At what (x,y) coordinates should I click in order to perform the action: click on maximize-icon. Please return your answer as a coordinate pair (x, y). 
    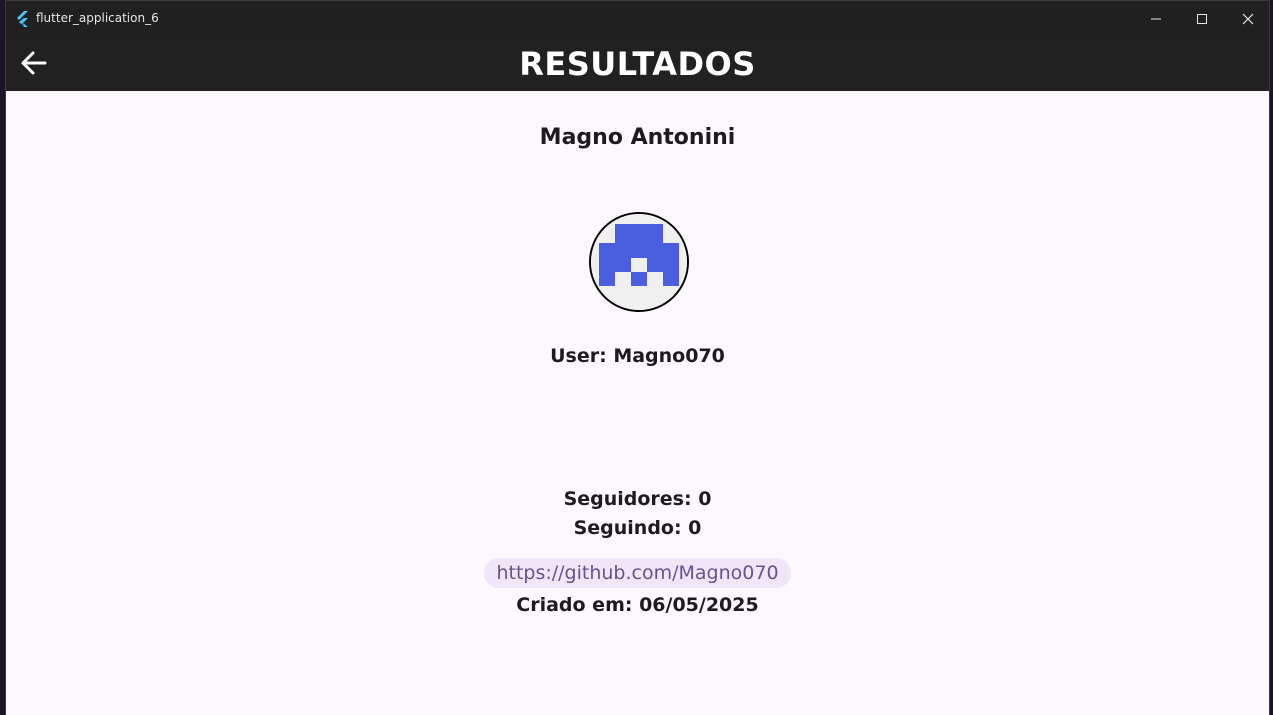
    Looking at the image, I should click on (1202, 19).